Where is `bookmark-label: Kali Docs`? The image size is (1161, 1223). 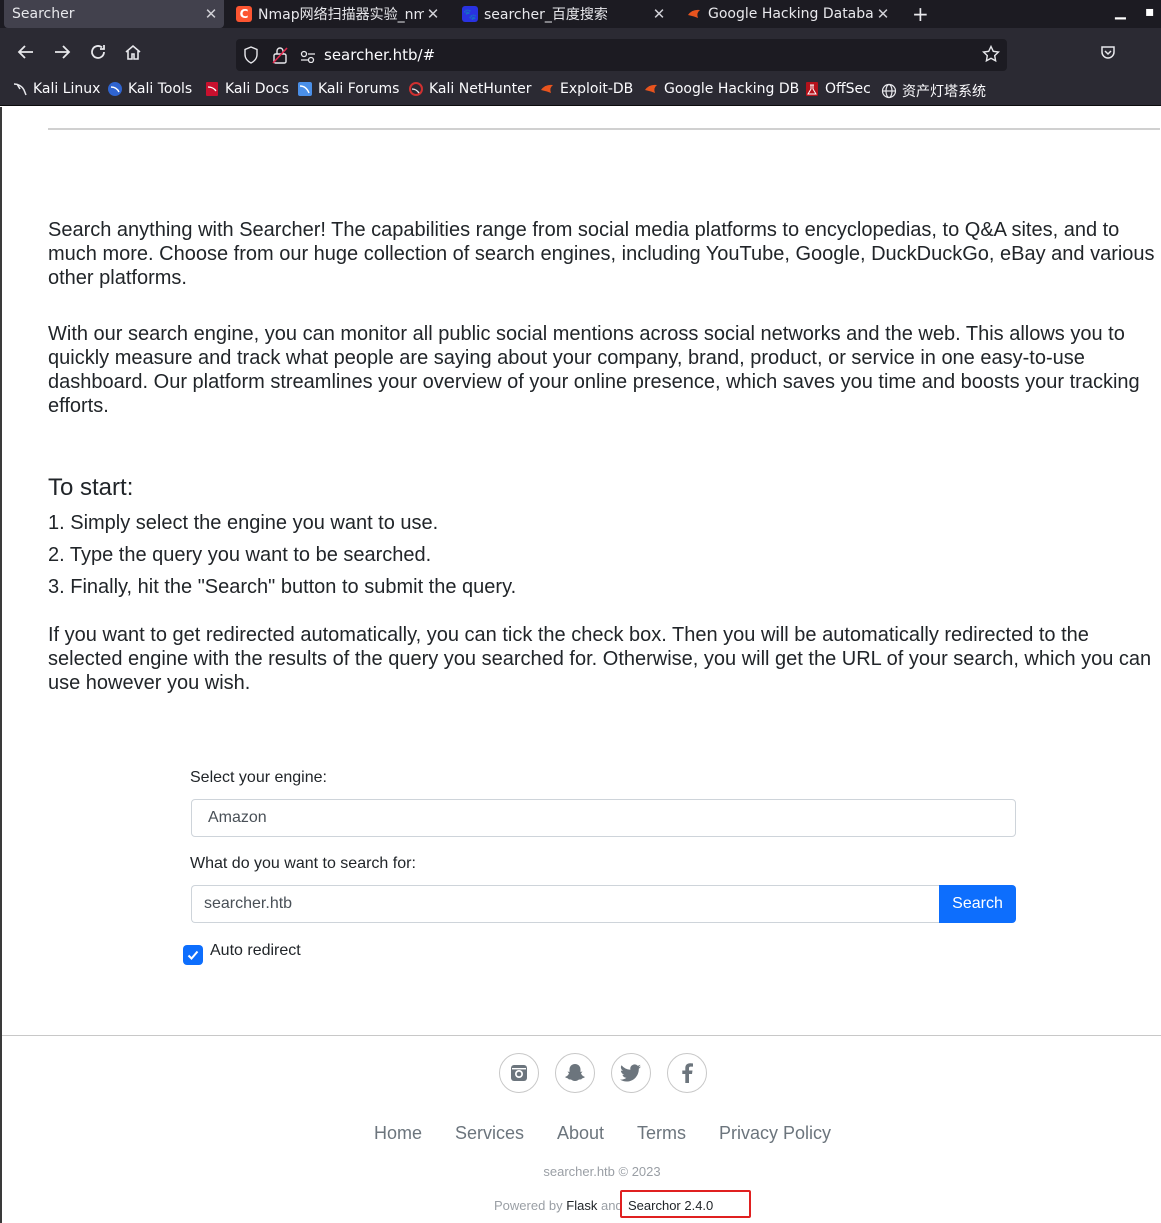 bookmark-label: Kali Docs is located at coordinates (257, 89).